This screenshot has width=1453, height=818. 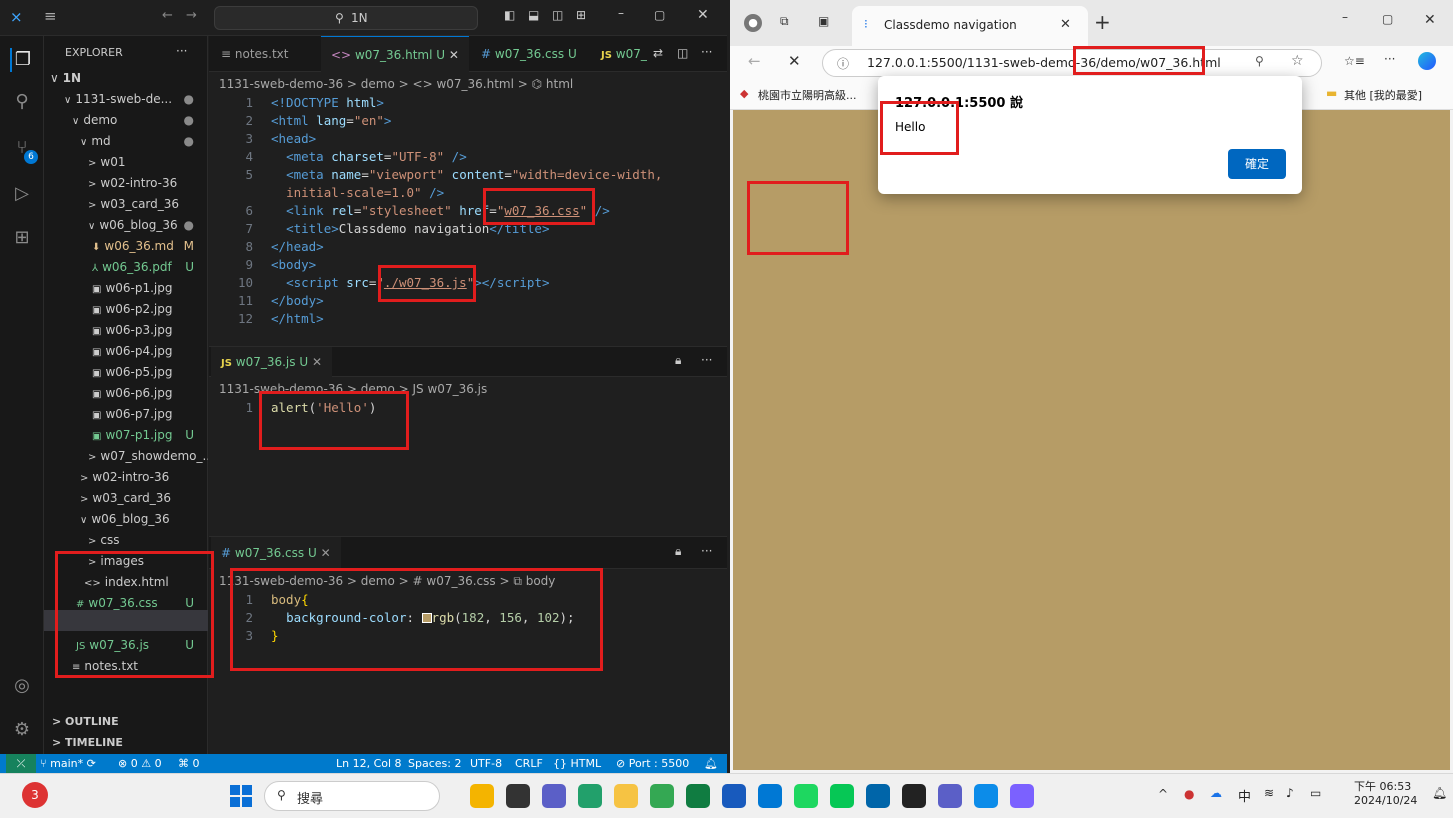 I want to click on zoom-icon: ⚲, so click(x=1259, y=61).